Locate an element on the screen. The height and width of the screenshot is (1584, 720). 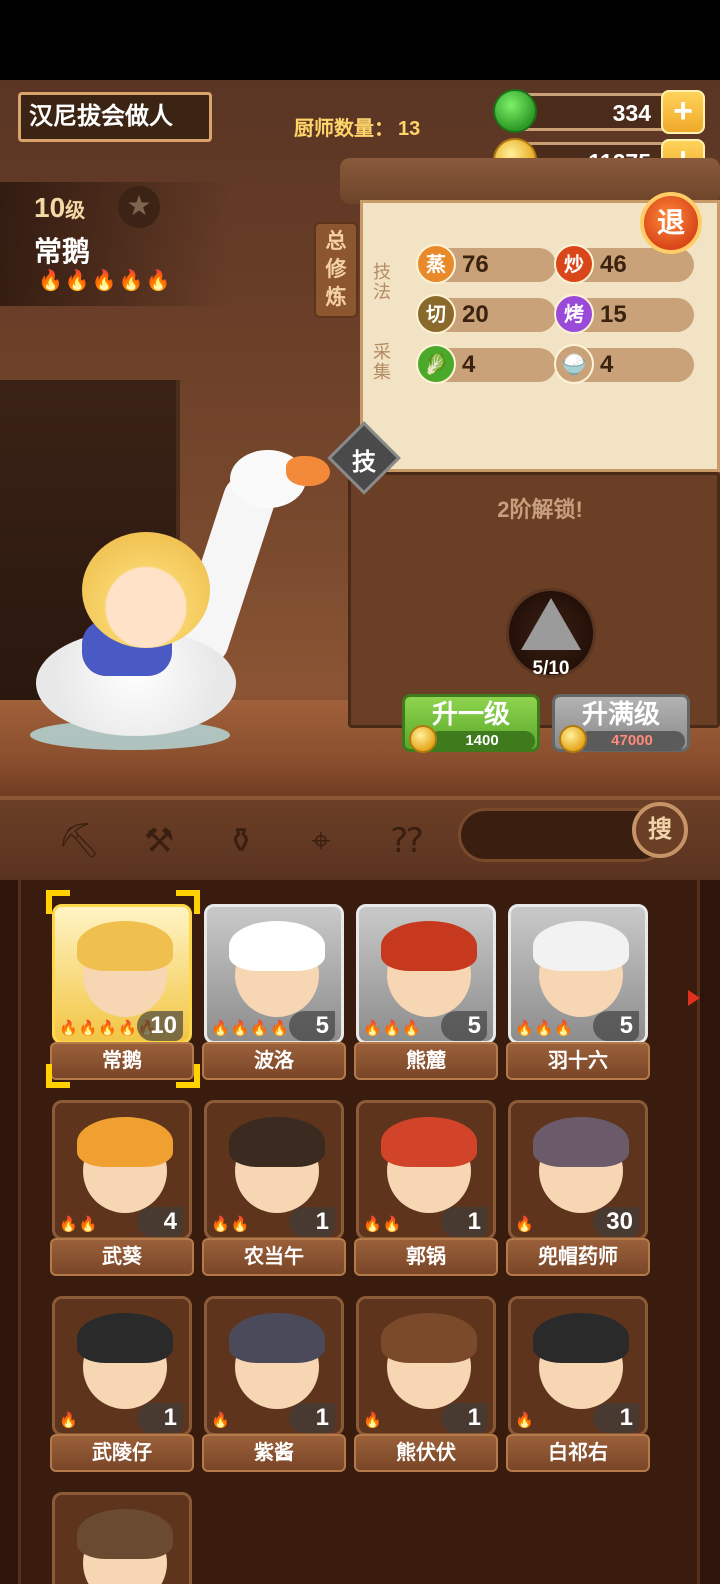
stat-icon: 烤 is located at coordinates (574, 314).